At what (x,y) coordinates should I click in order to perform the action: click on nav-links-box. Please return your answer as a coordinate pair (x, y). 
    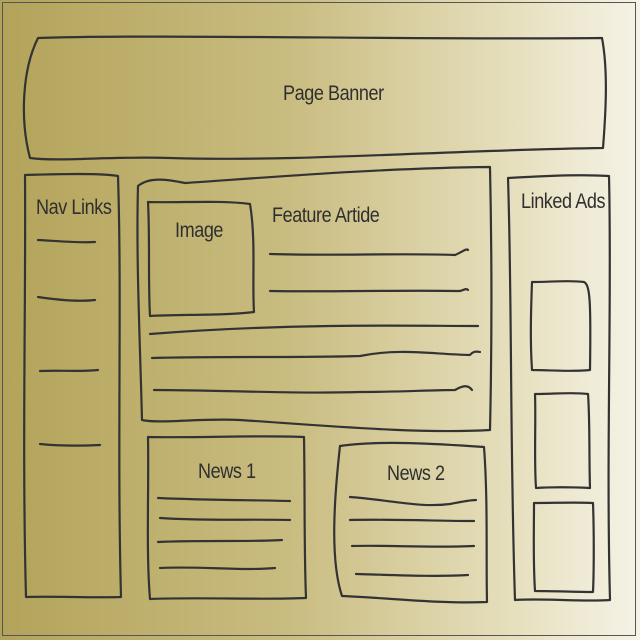
    Looking at the image, I should click on (73, 385).